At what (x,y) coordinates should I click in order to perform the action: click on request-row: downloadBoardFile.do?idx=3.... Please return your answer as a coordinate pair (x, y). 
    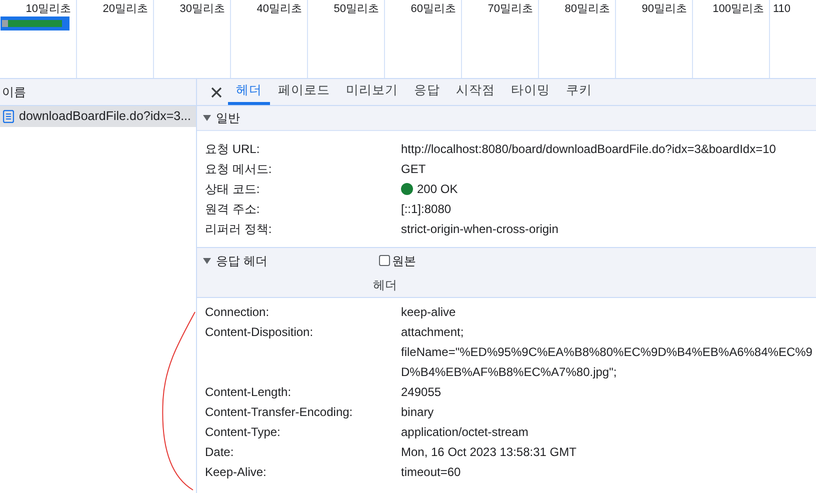
    Looking at the image, I should click on (98, 116).